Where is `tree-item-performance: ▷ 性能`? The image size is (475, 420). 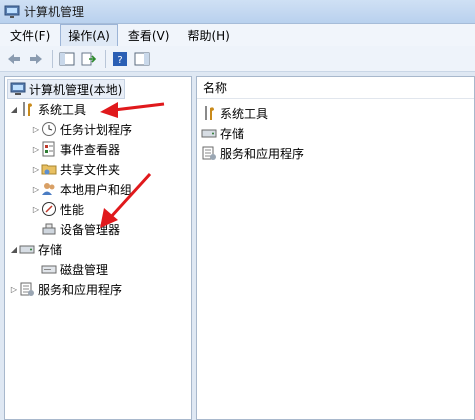 tree-item-performance: ▷ 性能 is located at coordinates (57, 209).